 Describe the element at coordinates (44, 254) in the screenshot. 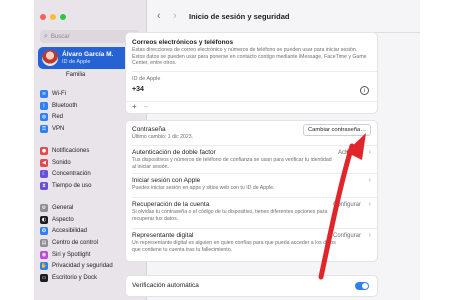

I see `siri-icon: ◉` at that location.